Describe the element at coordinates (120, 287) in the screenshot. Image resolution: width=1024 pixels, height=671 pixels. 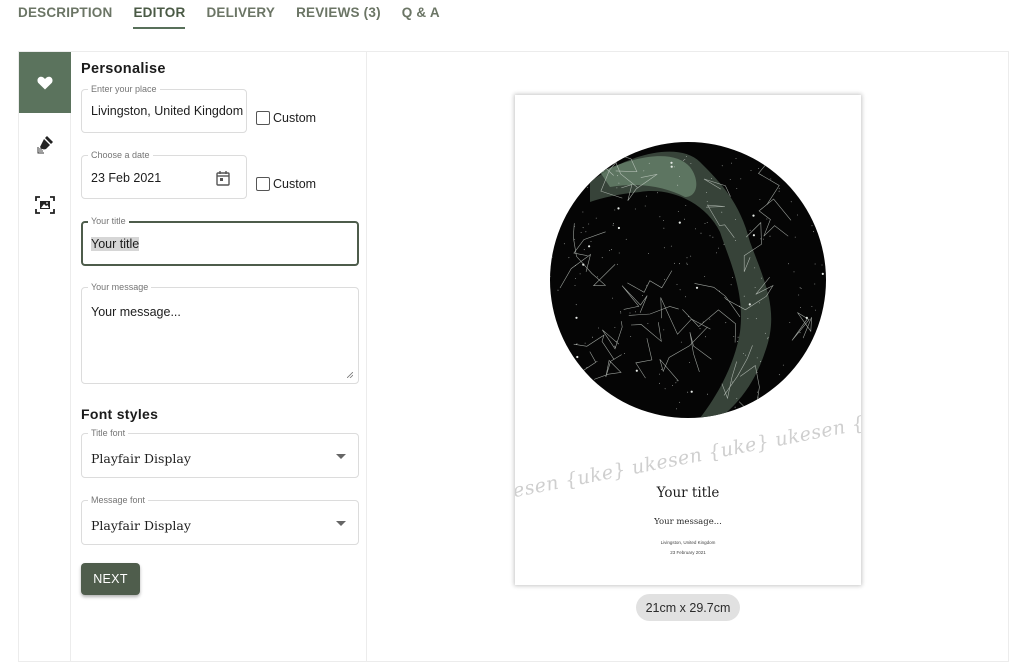
I see `message-label: Your message` at that location.